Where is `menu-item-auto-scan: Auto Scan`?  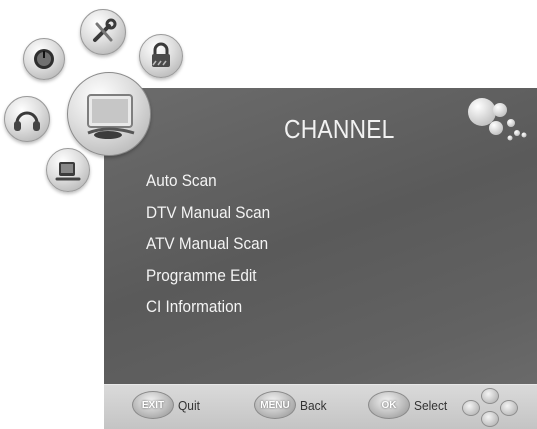
menu-item-auto-scan: Auto Scan is located at coordinates (181, 181).